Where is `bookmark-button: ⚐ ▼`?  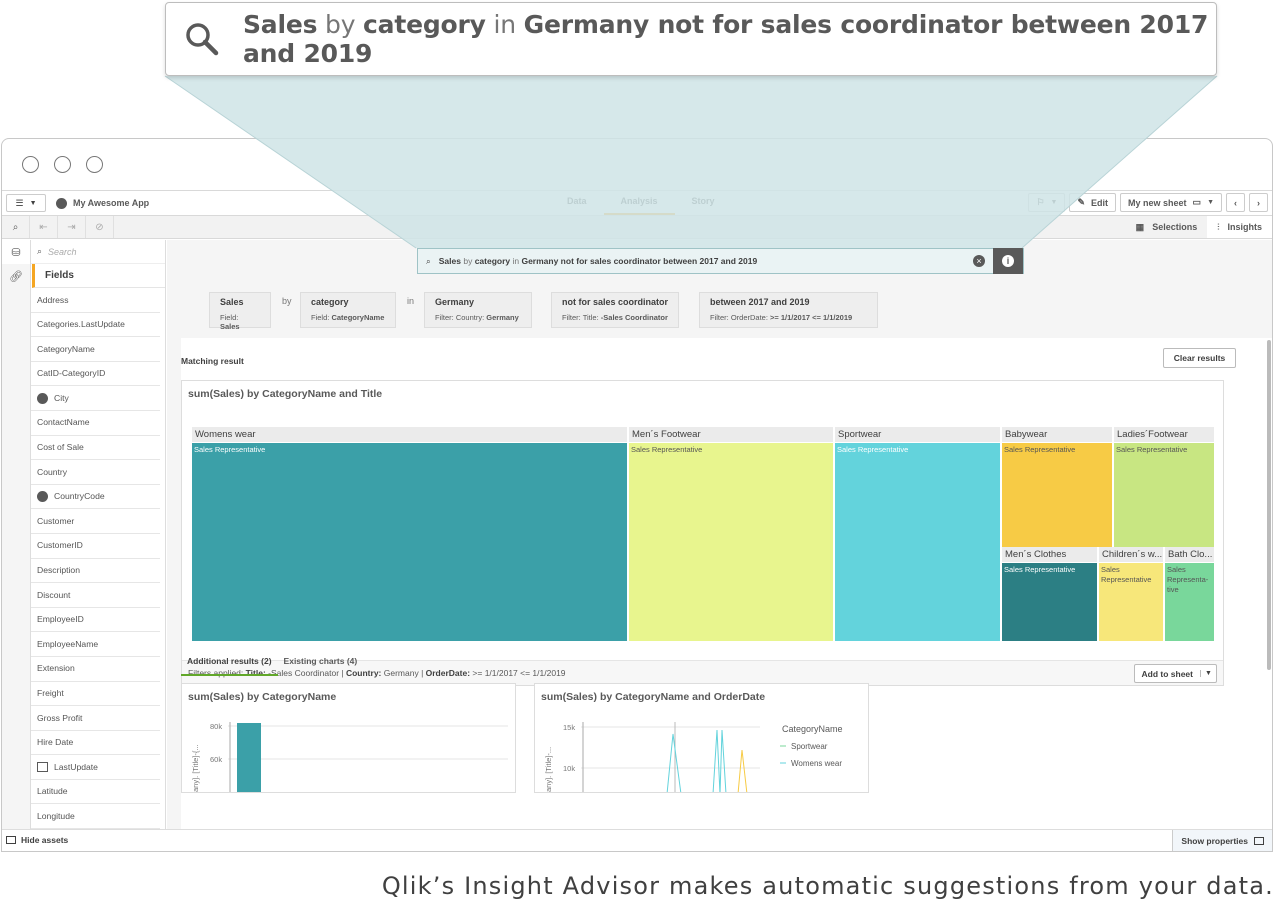 bookmark-button: ⚐ ▼ is located at coordinates (1047, 202).